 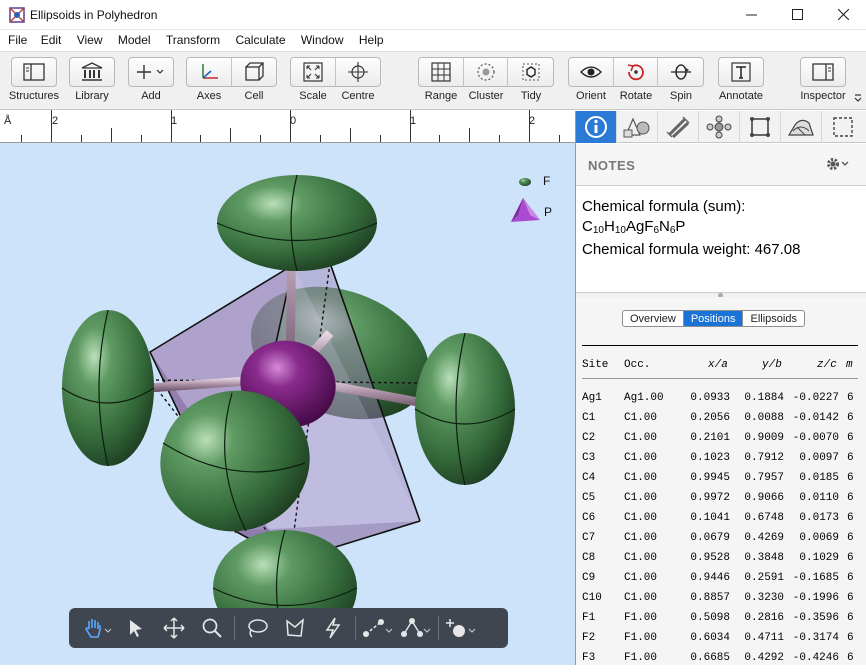 What do you see at coordinates (46, 39) in the screenshot?
I see `menu-edit: Edit` at bounding box center [46, 39].